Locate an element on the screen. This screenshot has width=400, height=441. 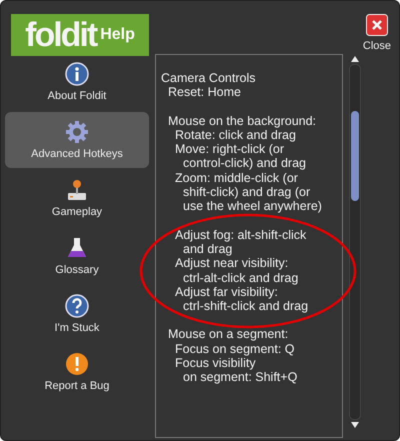
text-line: Reset: Home is located at coordinates (205, 92).